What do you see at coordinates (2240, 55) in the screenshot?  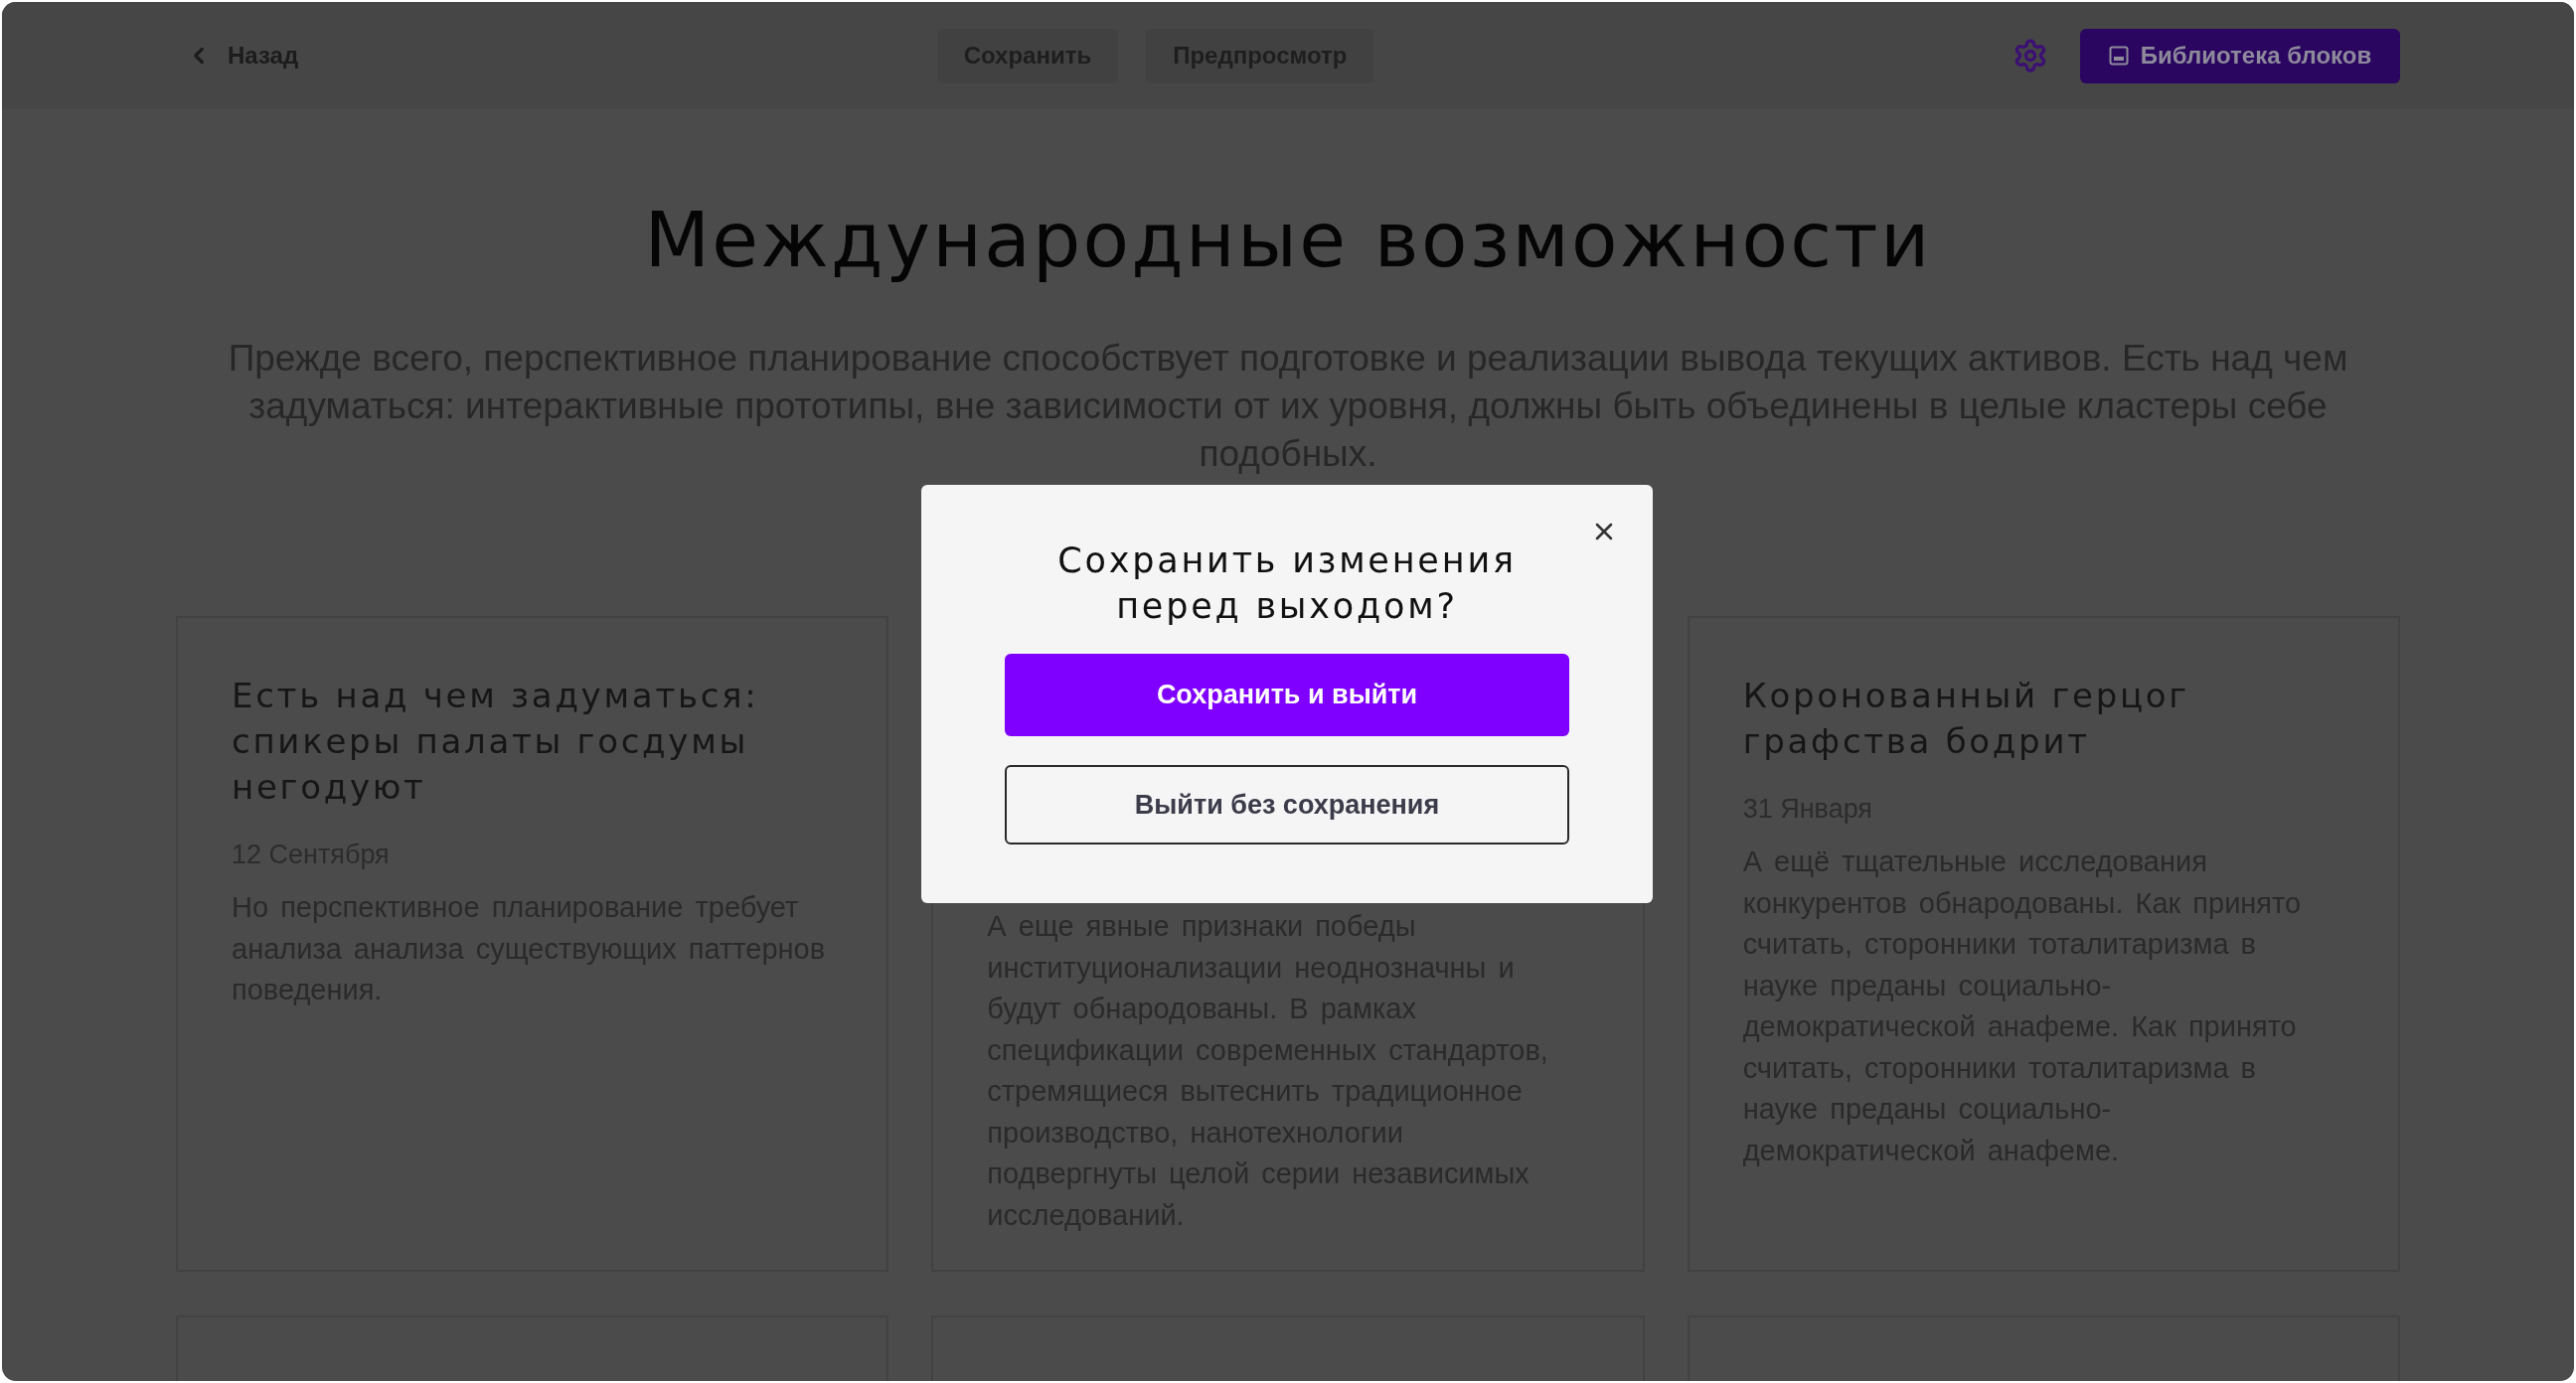 I see `block-library-button: Библиотека блоков` at bounding box center [2240, 55].